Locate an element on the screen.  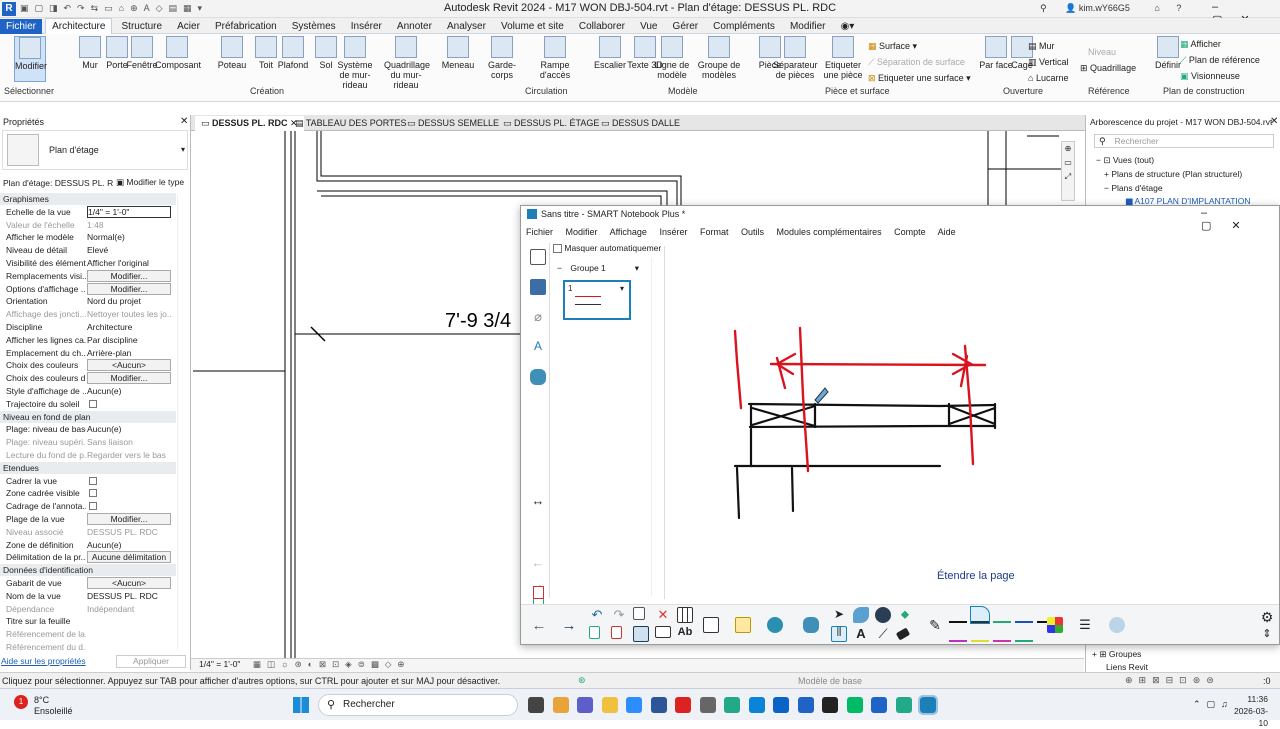
cart-icon: ⌂ is located at coordinates (1156, 8).